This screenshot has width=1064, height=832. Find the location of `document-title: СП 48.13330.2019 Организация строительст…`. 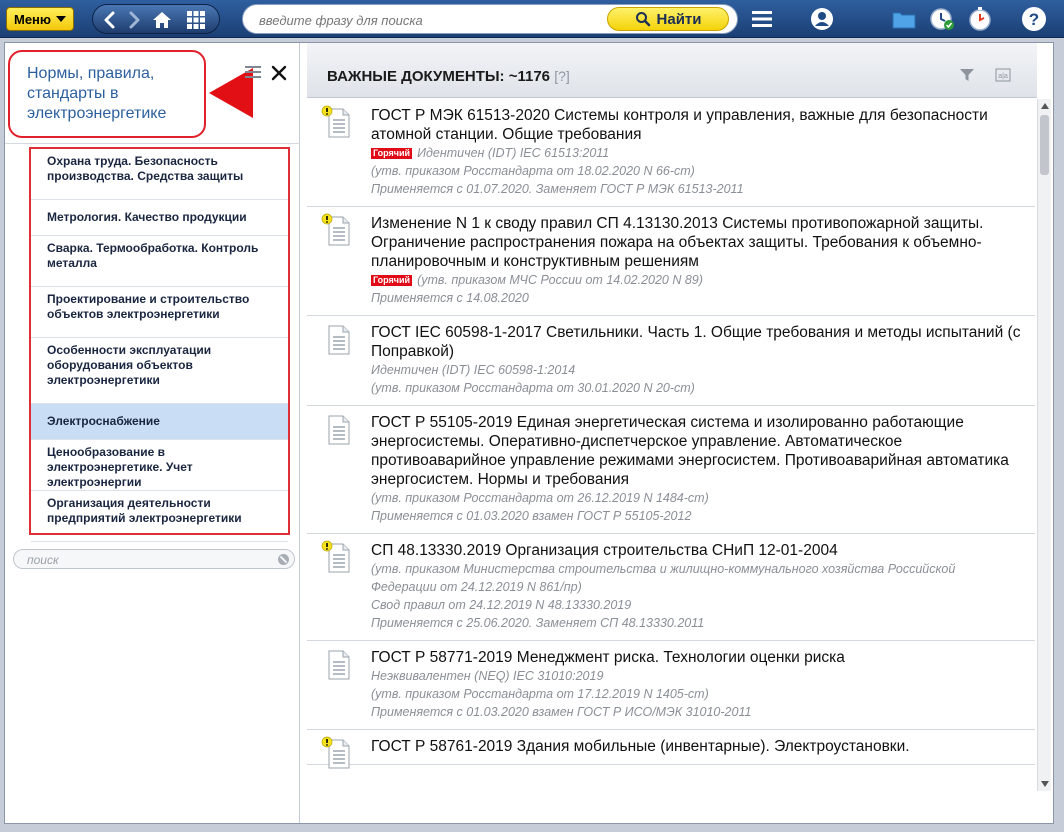

document-title: СП 48.13330.2019 Организация строительст… is located at coordinates (697, 550).